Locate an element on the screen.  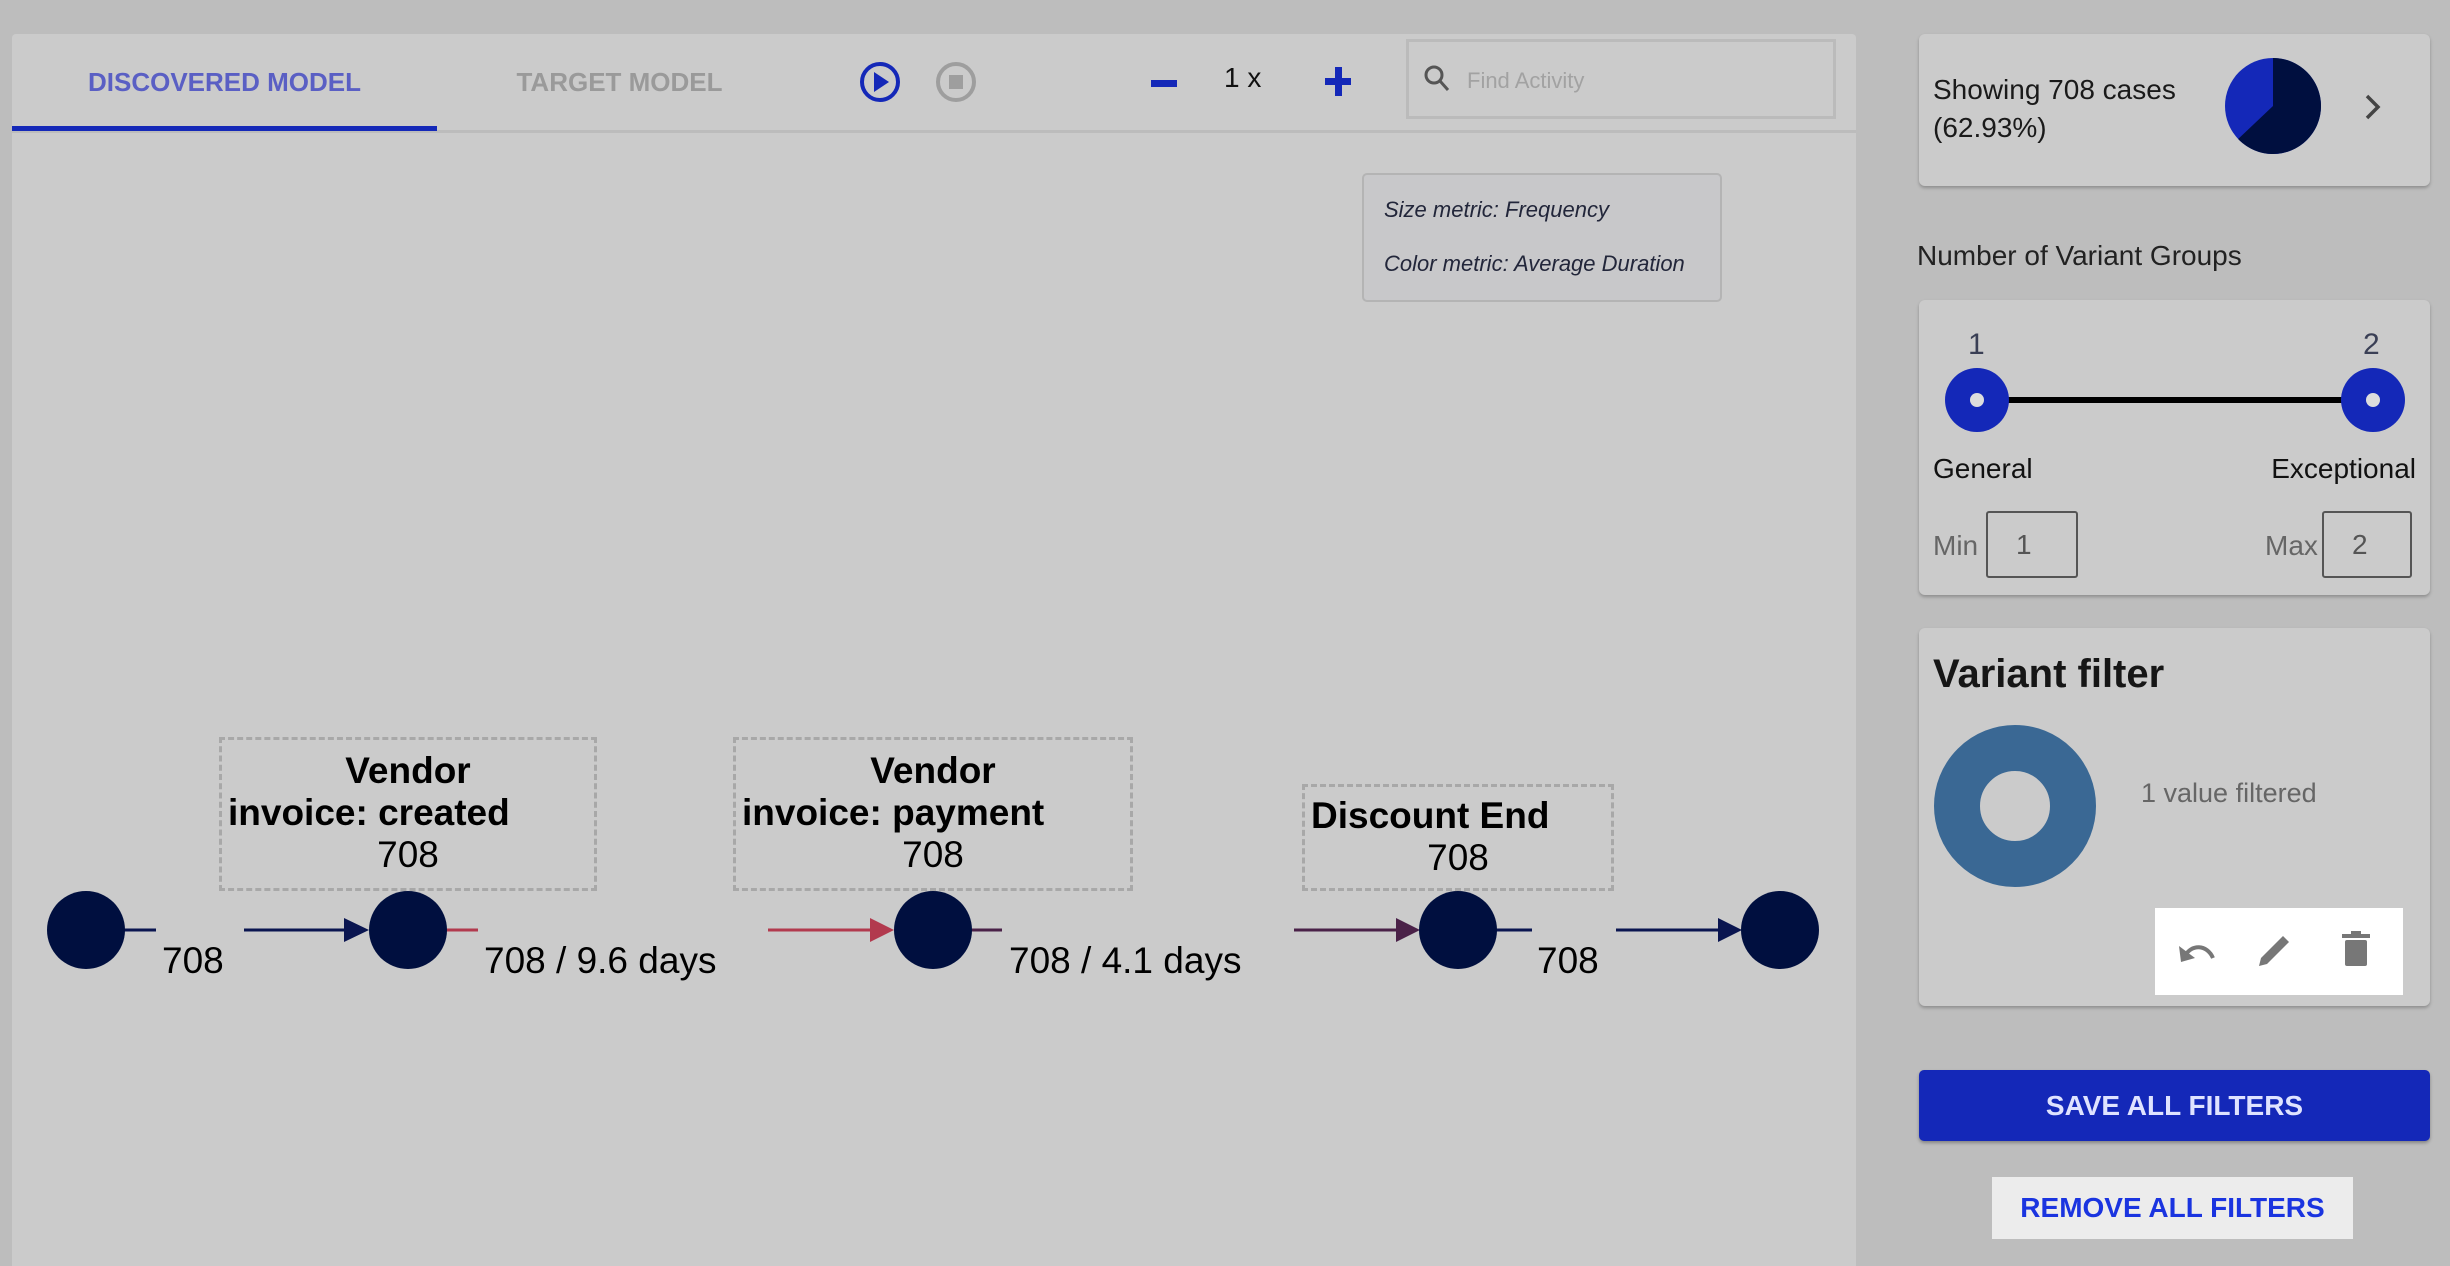
activity-label: Discount End 708 is located at coordinates (1458, 837).